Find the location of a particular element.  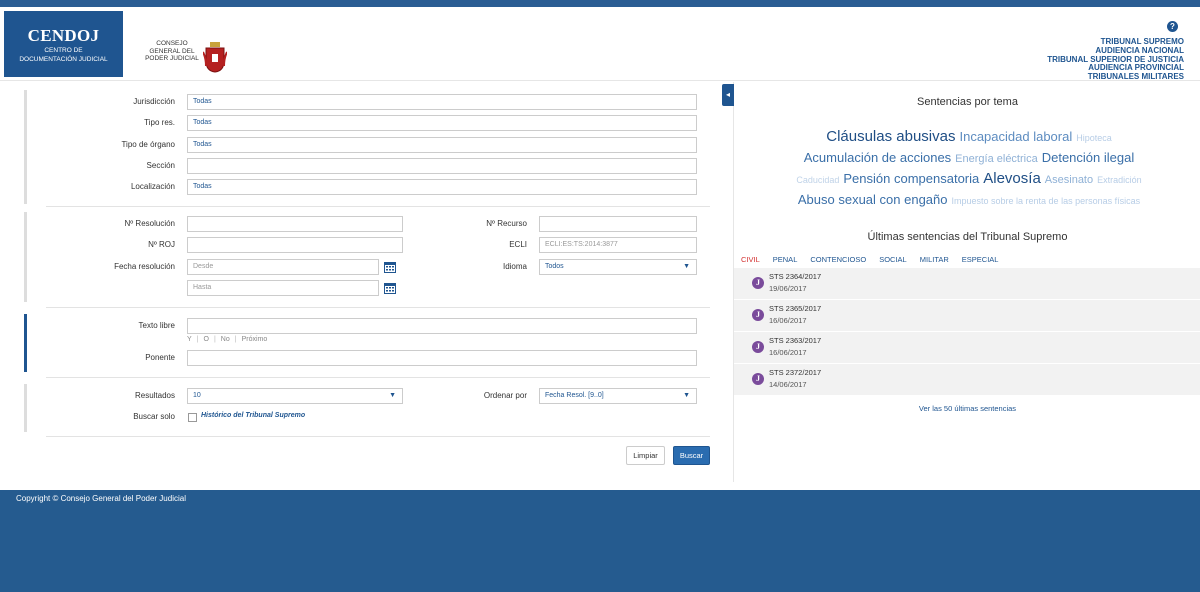

sentence-item: J STS 2372/2017 14/06/2017 is located at coordinates (967, 379).